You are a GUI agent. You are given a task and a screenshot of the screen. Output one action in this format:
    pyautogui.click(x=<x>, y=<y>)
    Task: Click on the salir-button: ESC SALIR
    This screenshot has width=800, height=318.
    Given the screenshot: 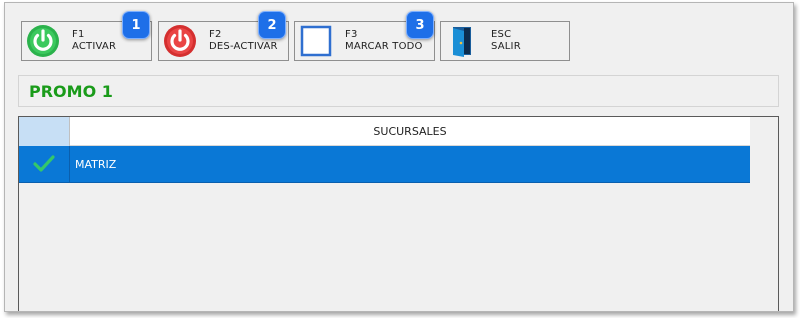 What is the action you would take?
    pyautogui.click(x=505, y=41)
    